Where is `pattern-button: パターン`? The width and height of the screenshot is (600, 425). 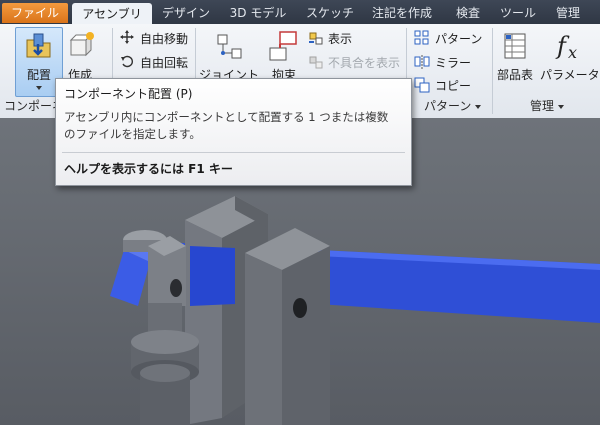
pattern-button: パターン is located at coordinates (458, 38).